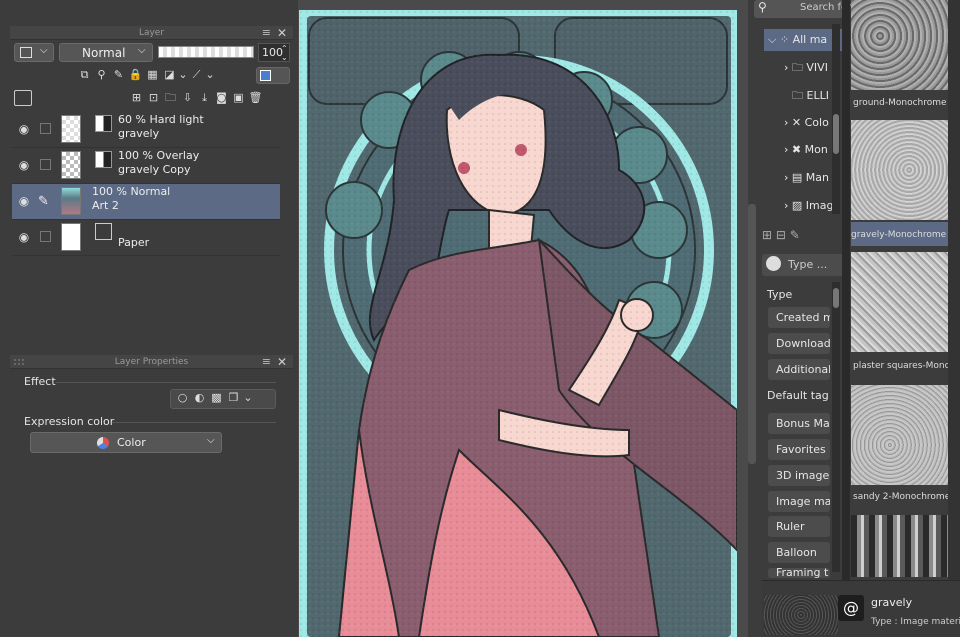  What do you see at coordinates (809, 9) in the screenshot?
I see `material-search: ⚲ Search for m` at bounding box center [809, 9].